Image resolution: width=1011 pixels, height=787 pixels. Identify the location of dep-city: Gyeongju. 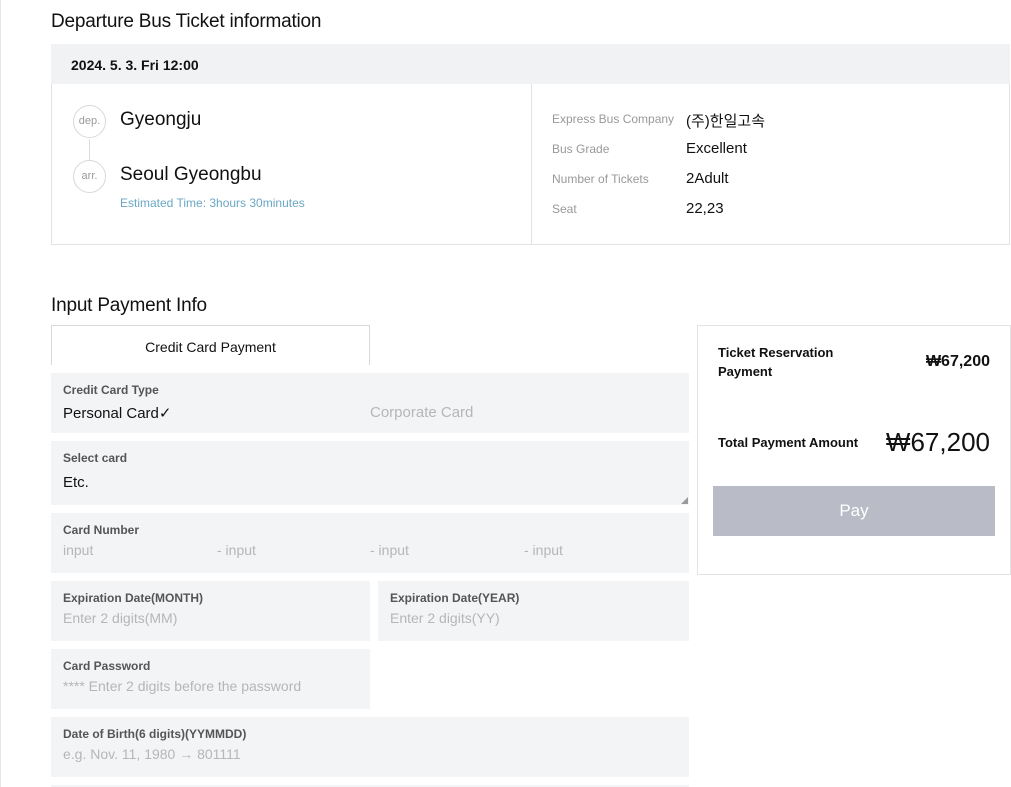
(161, 119).